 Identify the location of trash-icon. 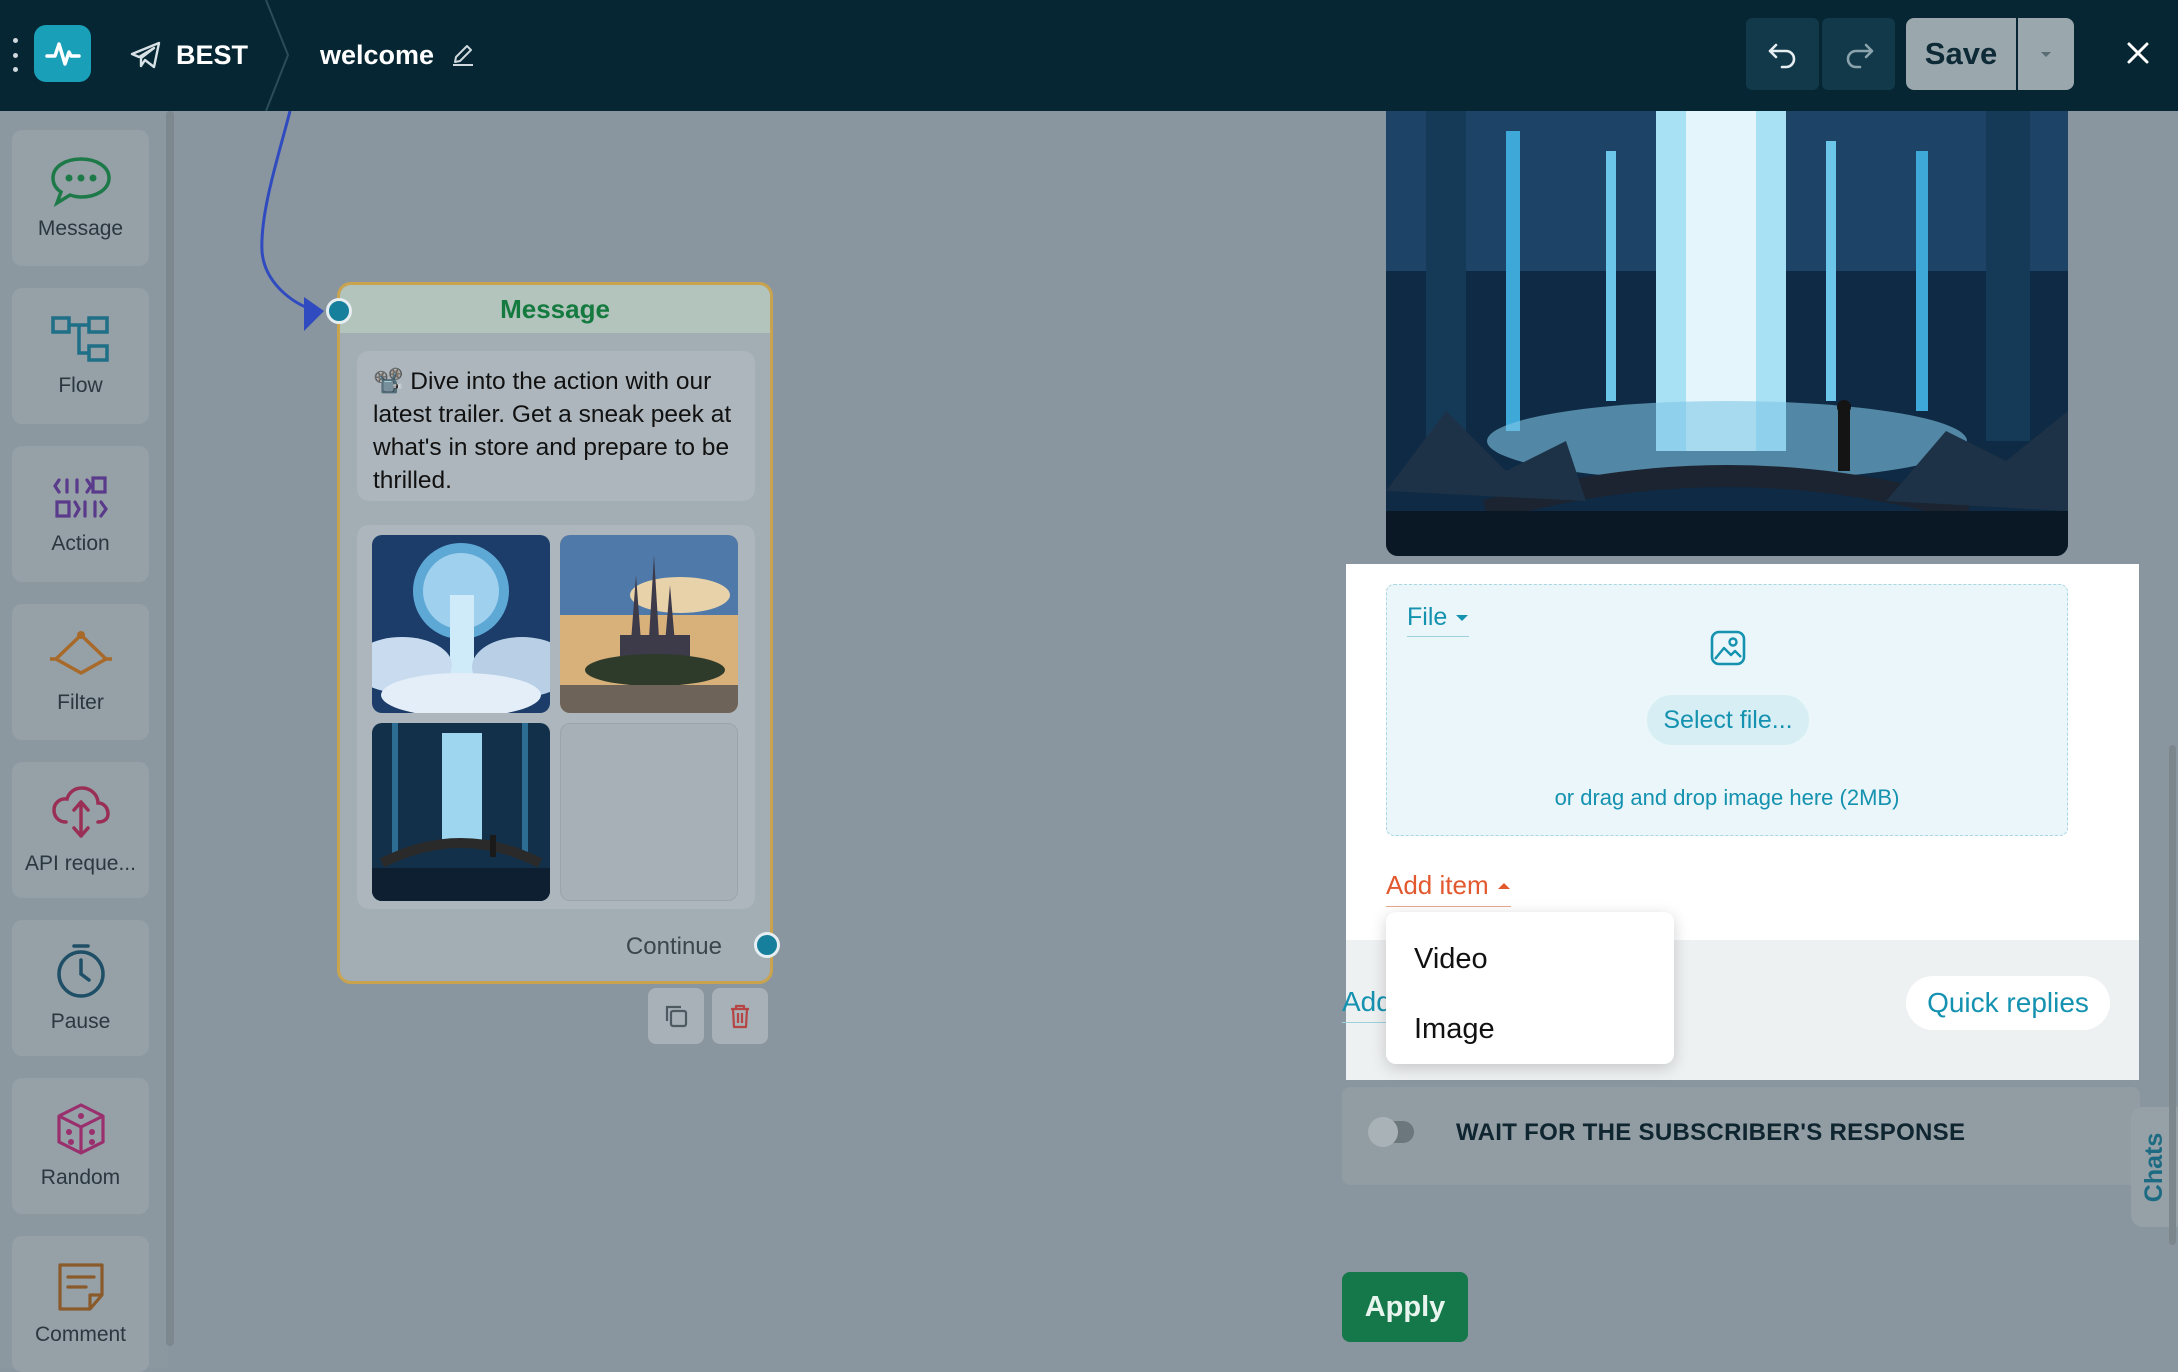
(740, 1016).